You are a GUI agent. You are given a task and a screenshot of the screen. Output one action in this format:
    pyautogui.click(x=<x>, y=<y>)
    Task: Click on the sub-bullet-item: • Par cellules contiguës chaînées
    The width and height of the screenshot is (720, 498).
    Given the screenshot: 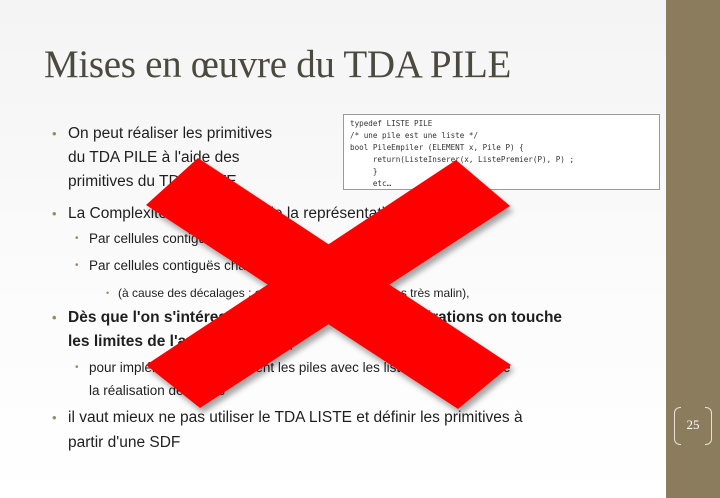 What is the action you would take?
    pyautogui.click(x=177, y=266)
    